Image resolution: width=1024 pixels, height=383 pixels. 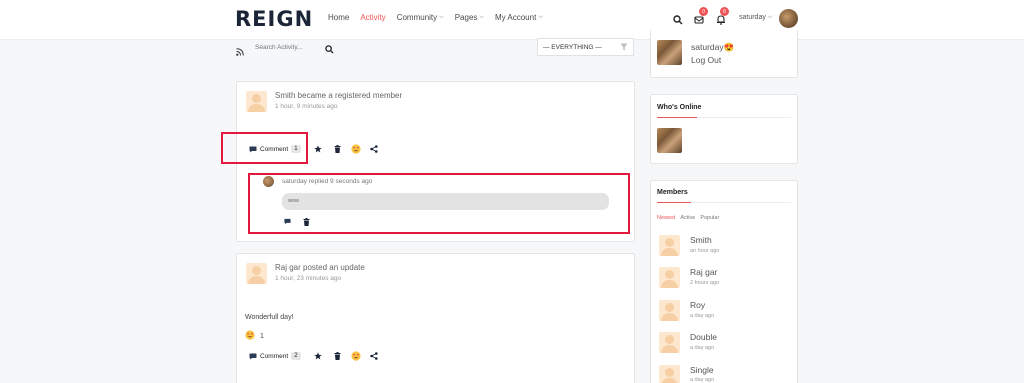 I want to click on activity-time: 1 hour, 9 minutes ago, so click(x=306, y=106).